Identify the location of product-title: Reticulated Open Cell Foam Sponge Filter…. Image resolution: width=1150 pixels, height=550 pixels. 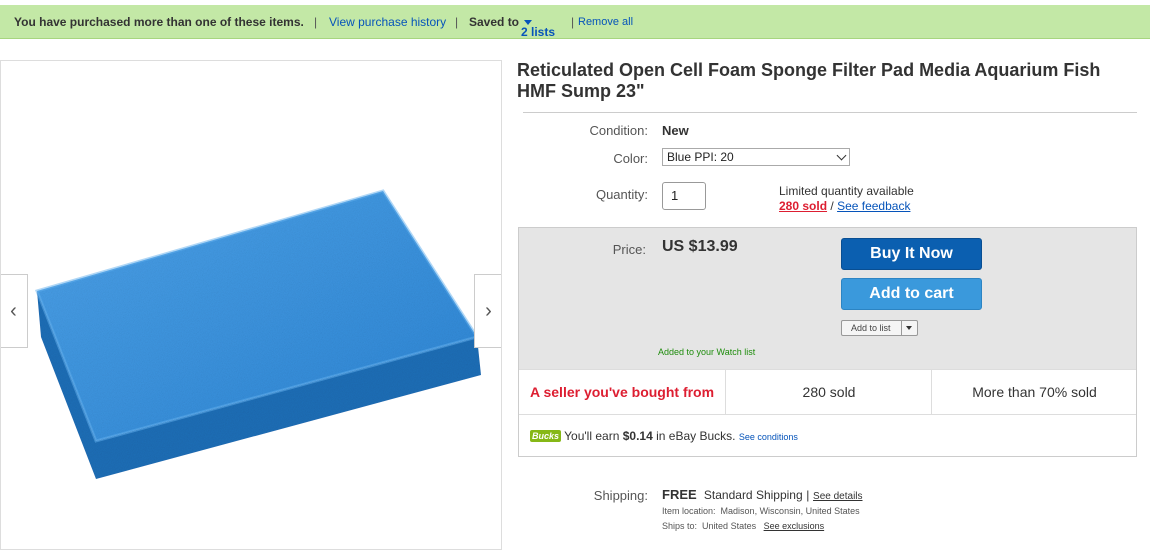
(809, 80).